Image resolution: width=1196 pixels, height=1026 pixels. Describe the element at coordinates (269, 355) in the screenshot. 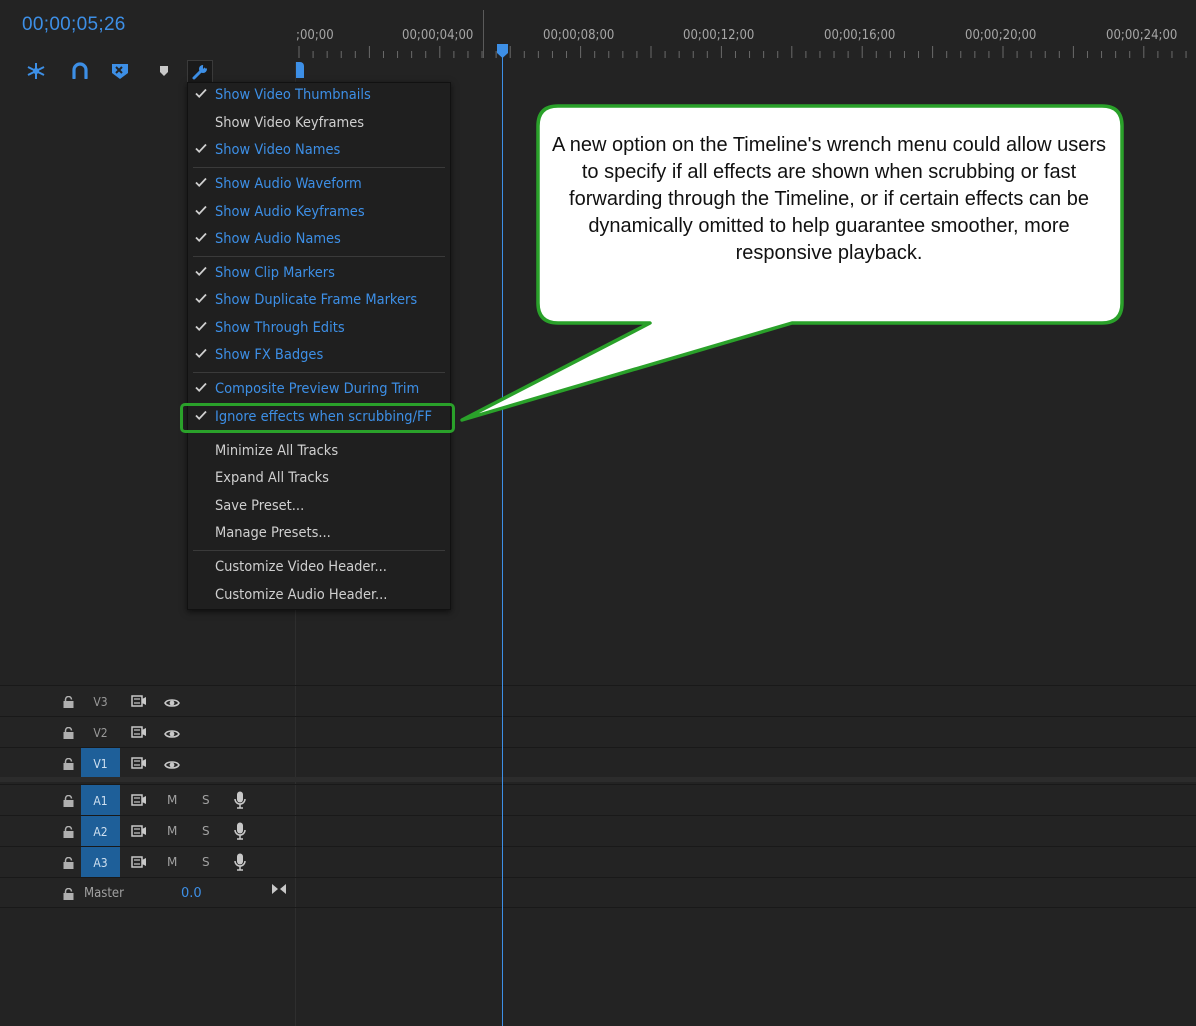

I see `menu-item-label: Show FX Badges` at that location.